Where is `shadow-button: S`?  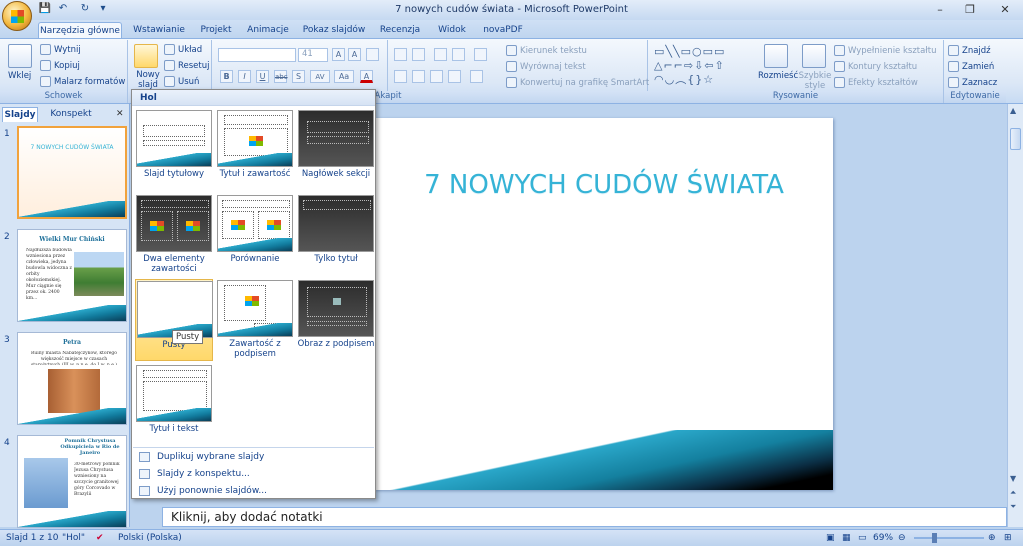
shadow-button: S is located at coordinates (298, 76).